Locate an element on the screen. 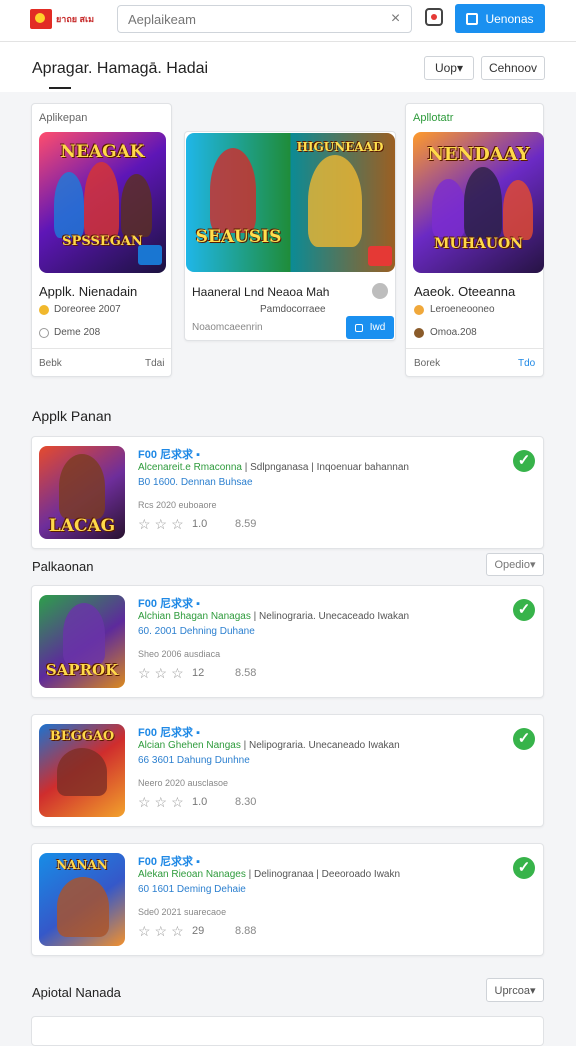 Image resolution: width=576 pixels, height=1046 pixels. featured-sub: Noaomcaeenrin is located at coordinates (227, 327).